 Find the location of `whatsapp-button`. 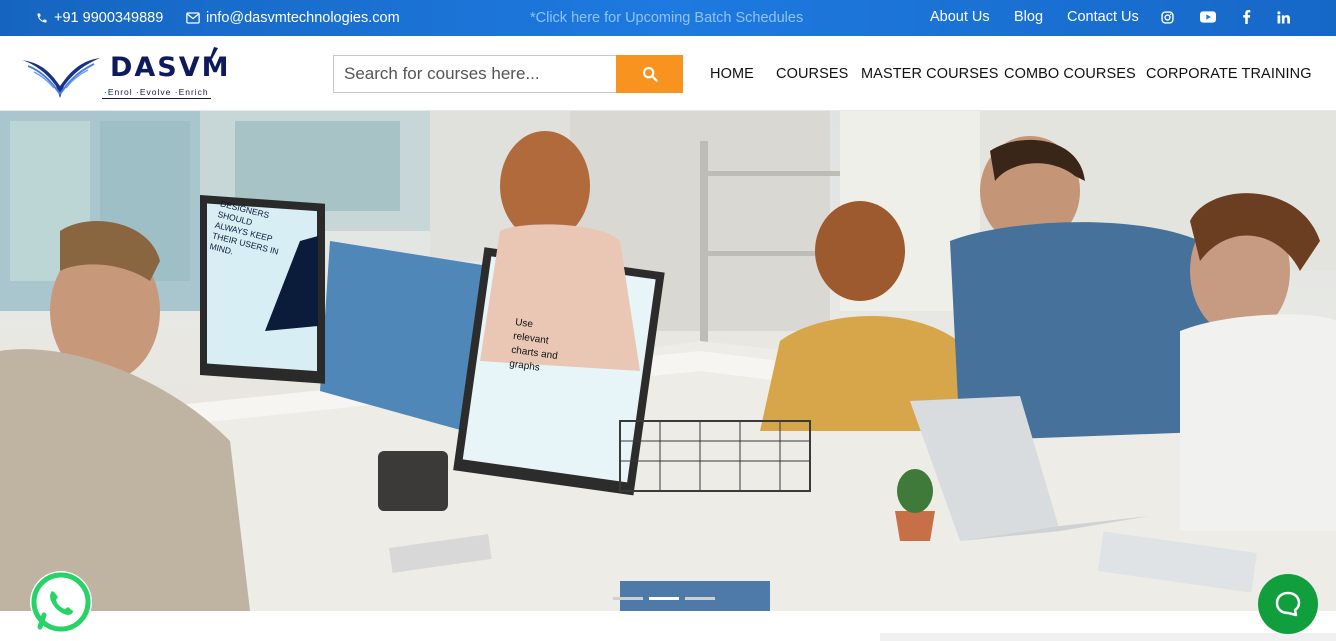

whatsapp-button is located at coordinates (61, 602).